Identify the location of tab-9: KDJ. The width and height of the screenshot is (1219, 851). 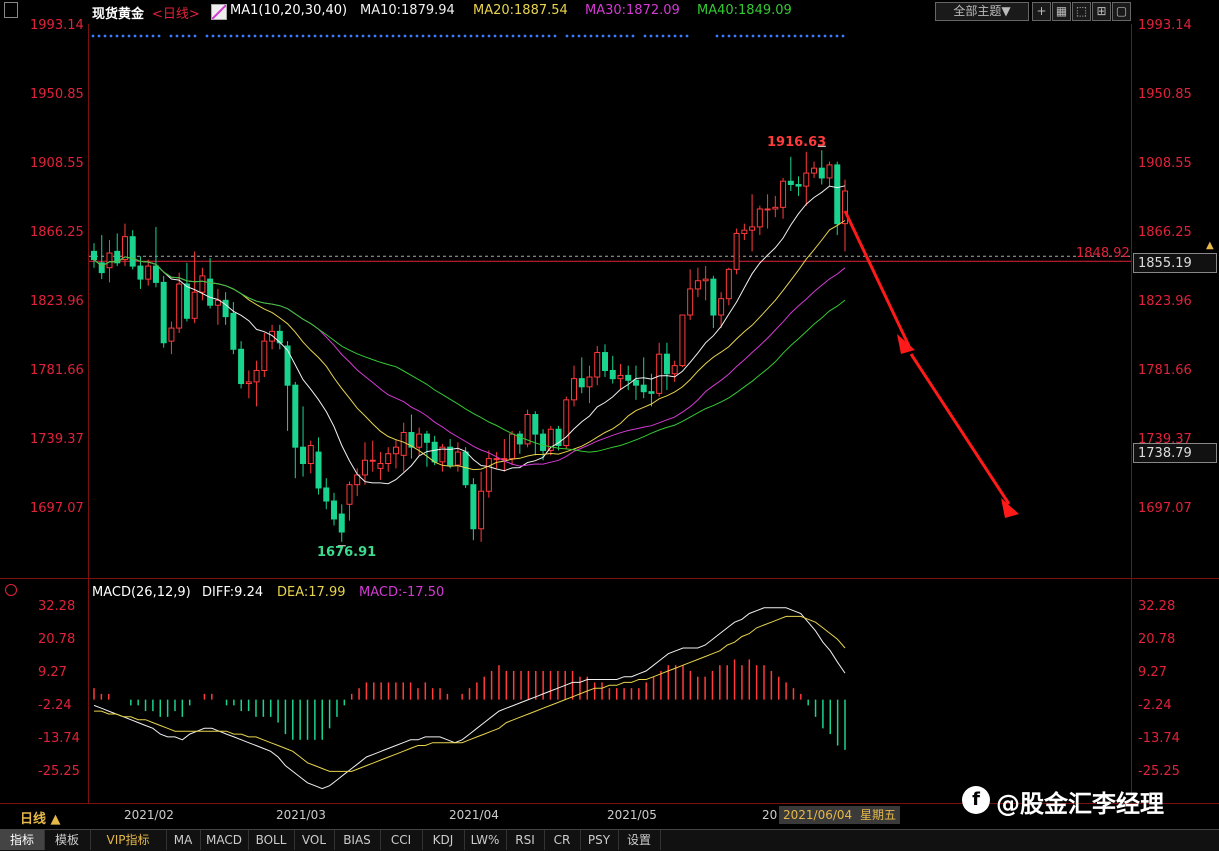
(443, 840).